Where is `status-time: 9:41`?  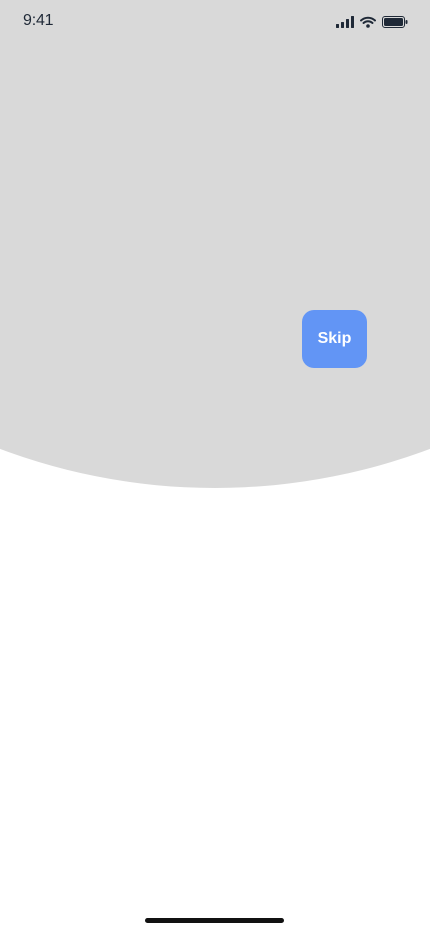
status-time: 9:41 is located at coordinates (38, 20).